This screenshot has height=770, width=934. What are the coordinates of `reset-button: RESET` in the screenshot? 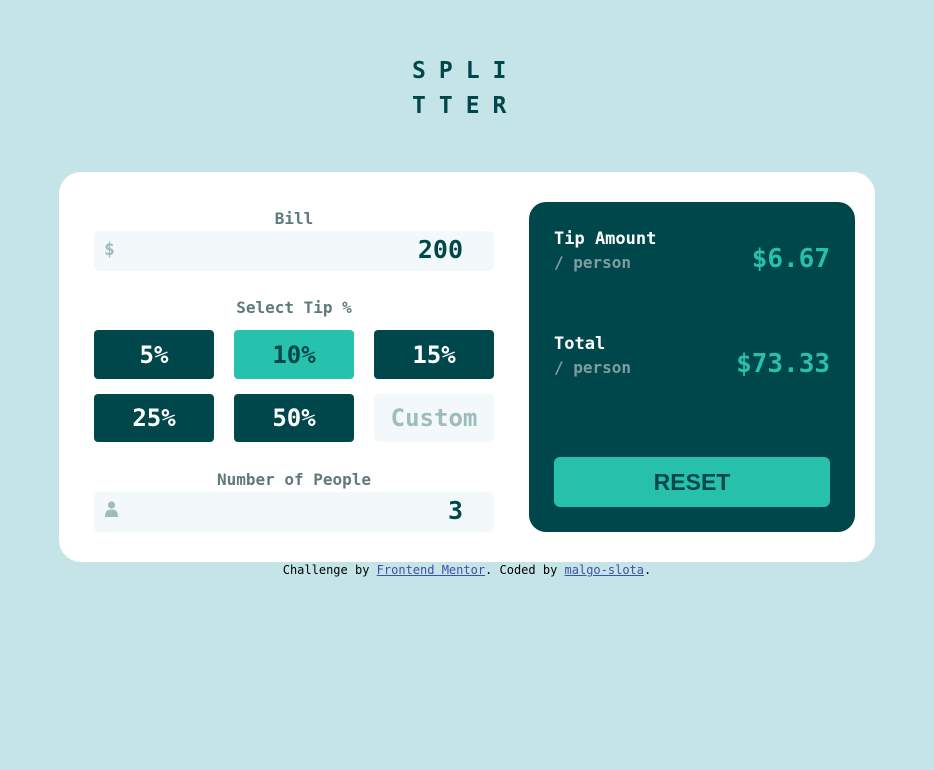 It's located at (692, 482).